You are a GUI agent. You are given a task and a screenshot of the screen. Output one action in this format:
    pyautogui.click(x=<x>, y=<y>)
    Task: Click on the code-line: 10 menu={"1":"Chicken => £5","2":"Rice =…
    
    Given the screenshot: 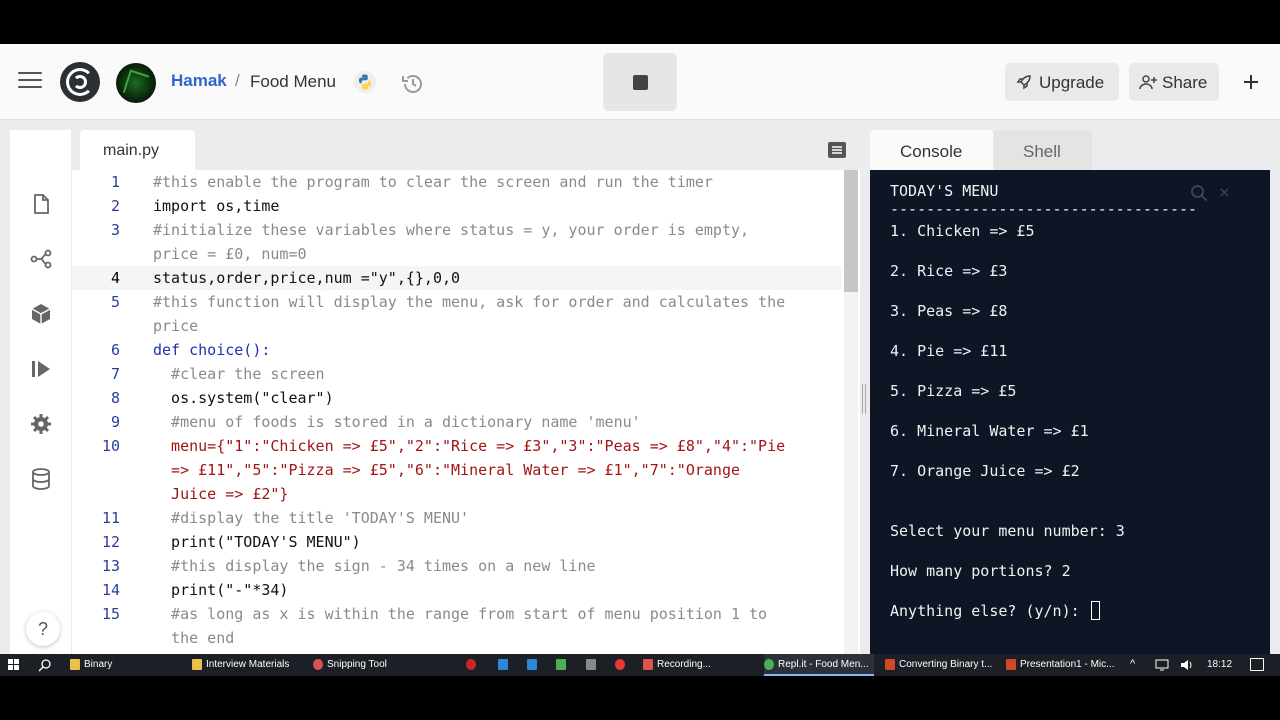 What is the action you would take?
    pyautogui.click(x=457, y=446)
    